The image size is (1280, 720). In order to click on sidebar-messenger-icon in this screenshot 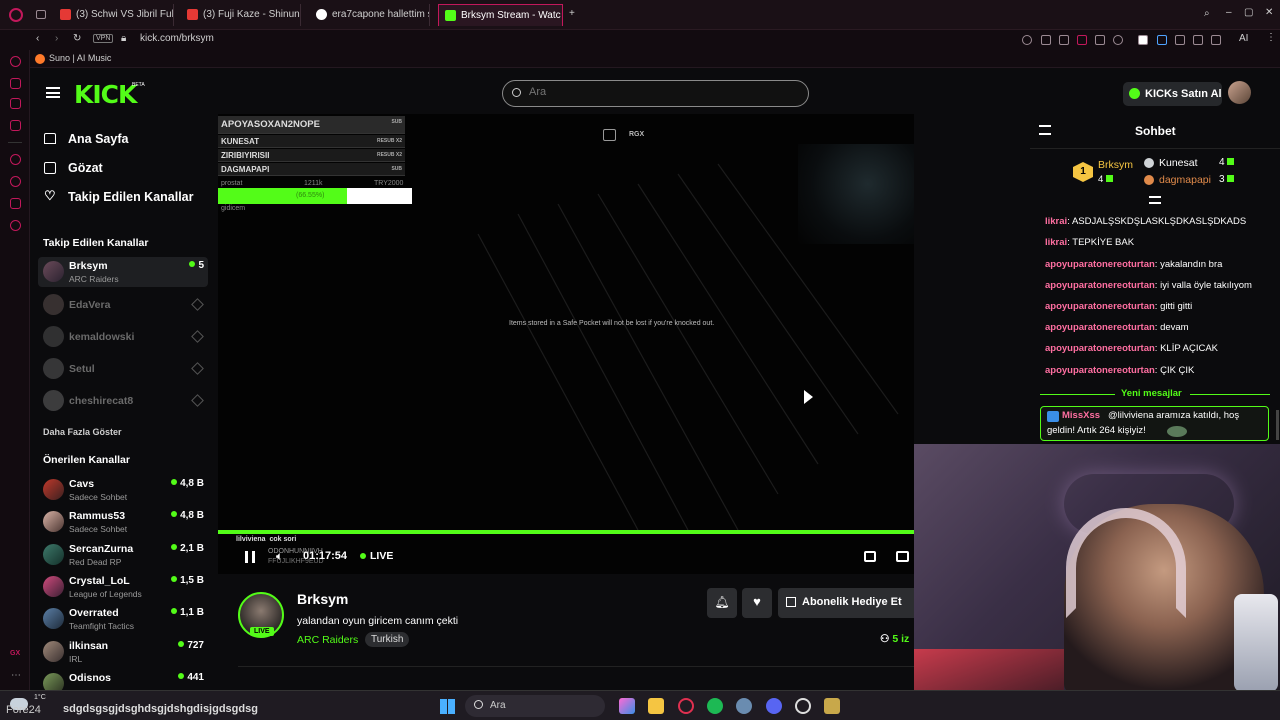, I will do `click(15, 125)`.